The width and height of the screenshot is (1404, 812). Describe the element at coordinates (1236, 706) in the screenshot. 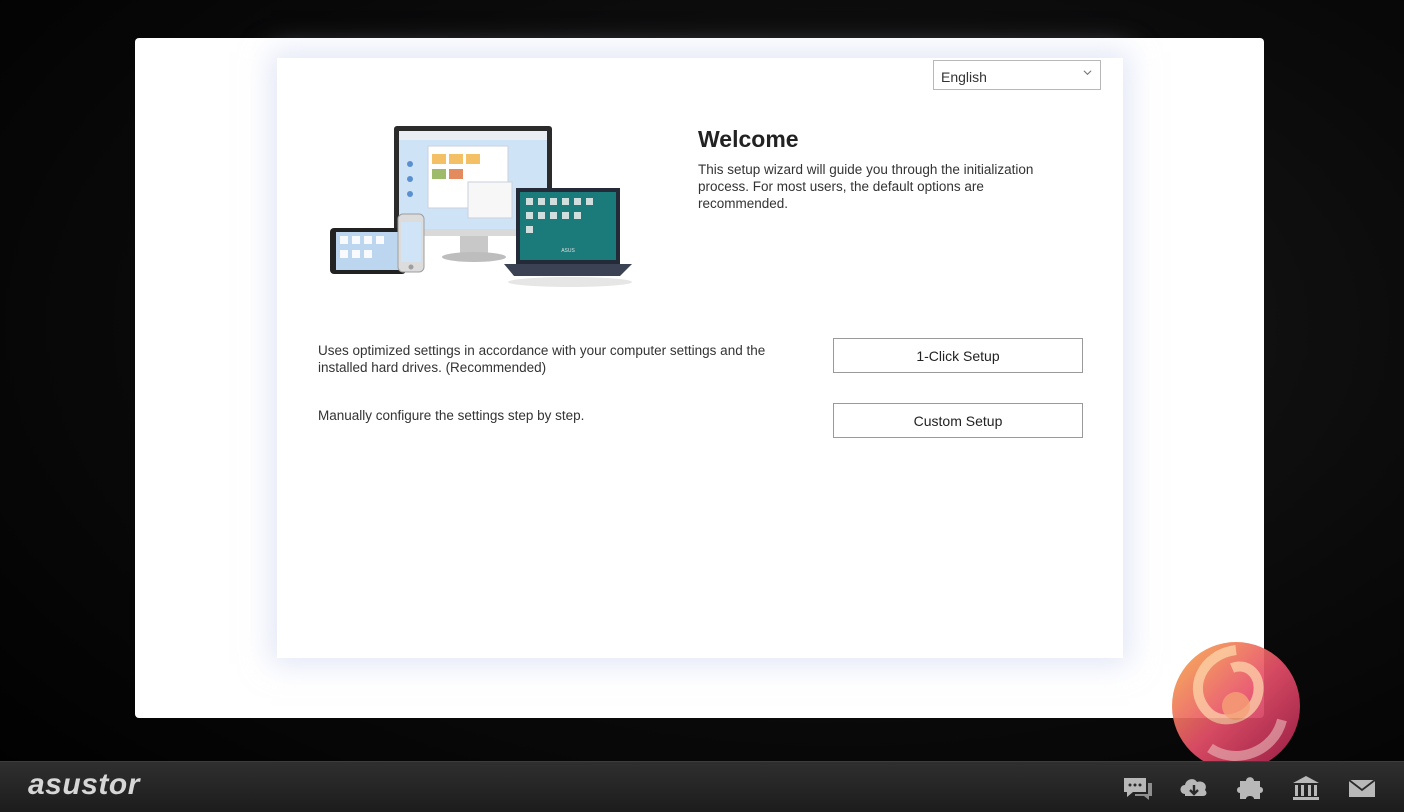

I see `watermark-logo` at that location.